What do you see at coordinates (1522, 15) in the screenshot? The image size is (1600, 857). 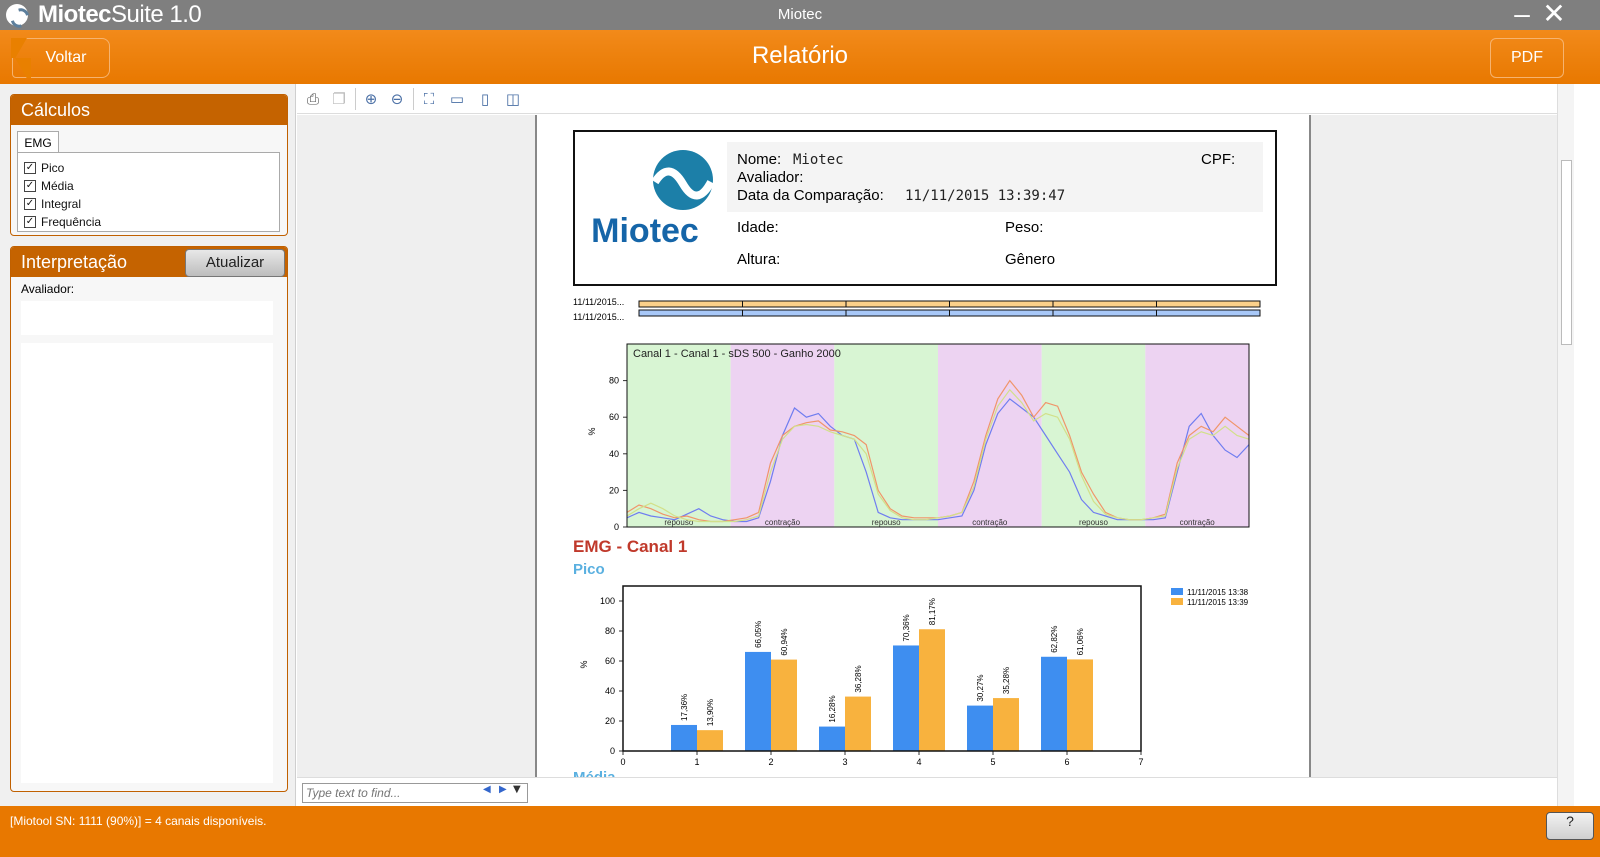 I see `minimize-icon: –` at bounding box center [1522, 15].